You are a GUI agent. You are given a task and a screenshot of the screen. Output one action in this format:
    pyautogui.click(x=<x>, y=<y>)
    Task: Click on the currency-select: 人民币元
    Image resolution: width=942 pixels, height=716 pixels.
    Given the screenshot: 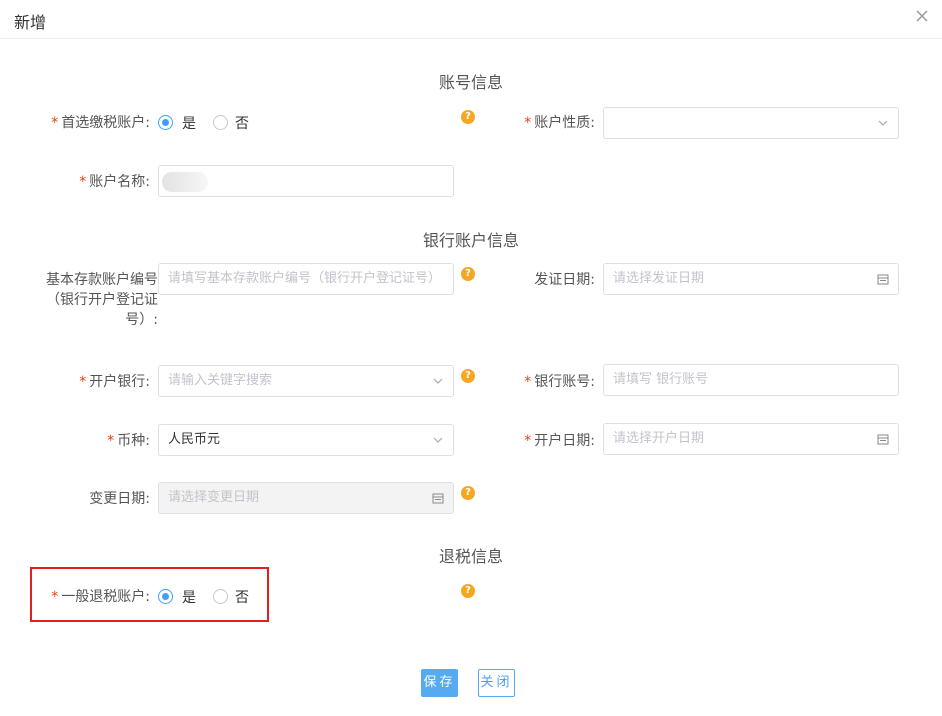 What is the action you would take?
    pyautogui.click(x=306, y=440)
    